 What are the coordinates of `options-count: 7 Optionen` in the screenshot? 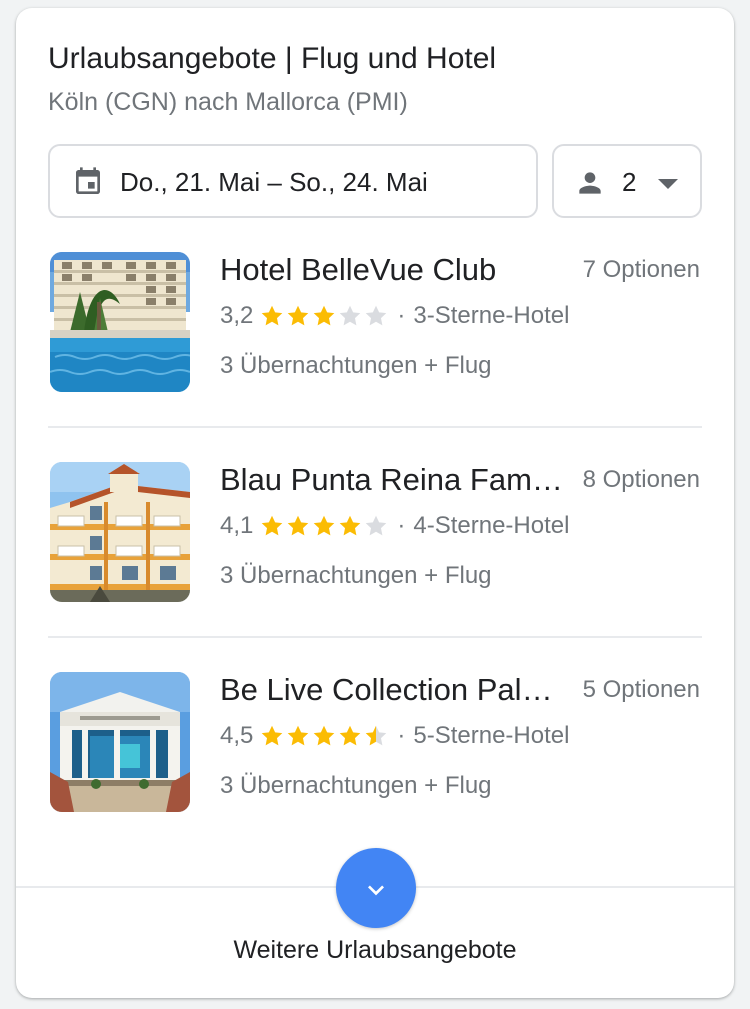 It's located at (641, 269).